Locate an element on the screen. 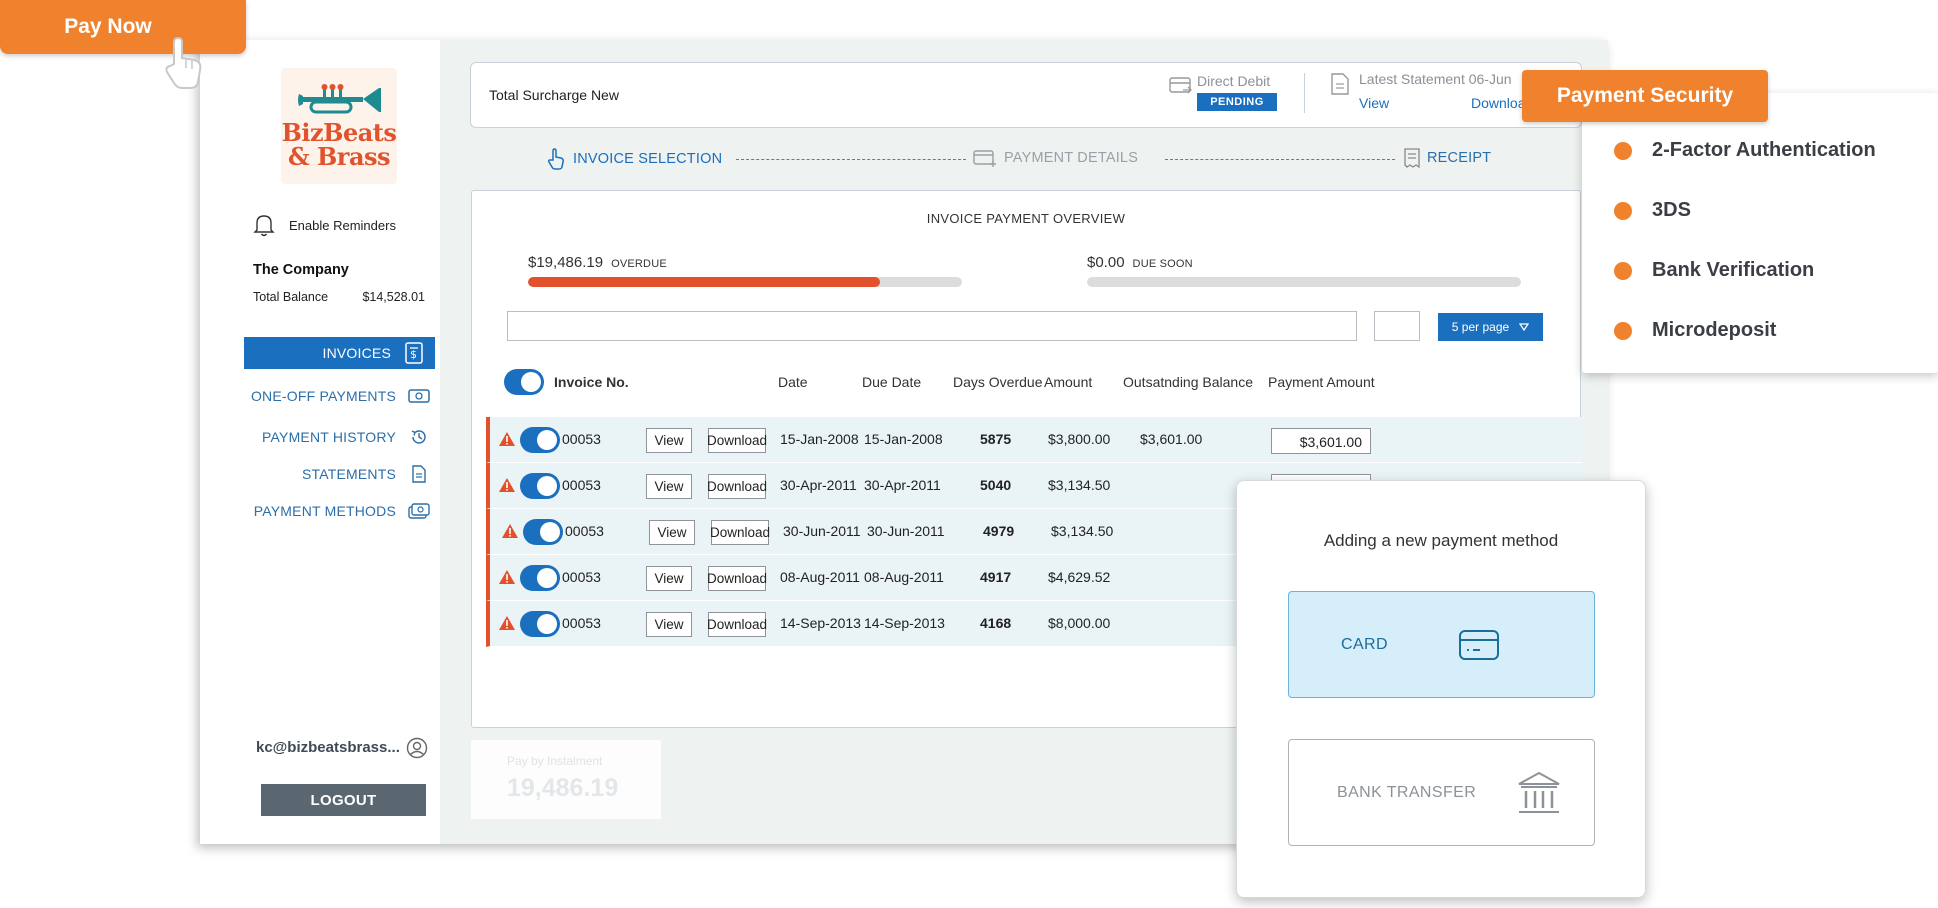 The width and height of the screenshot is (1938, 908). invoice-date: 14-Sep-2013 is located at coordinates (820, 623).